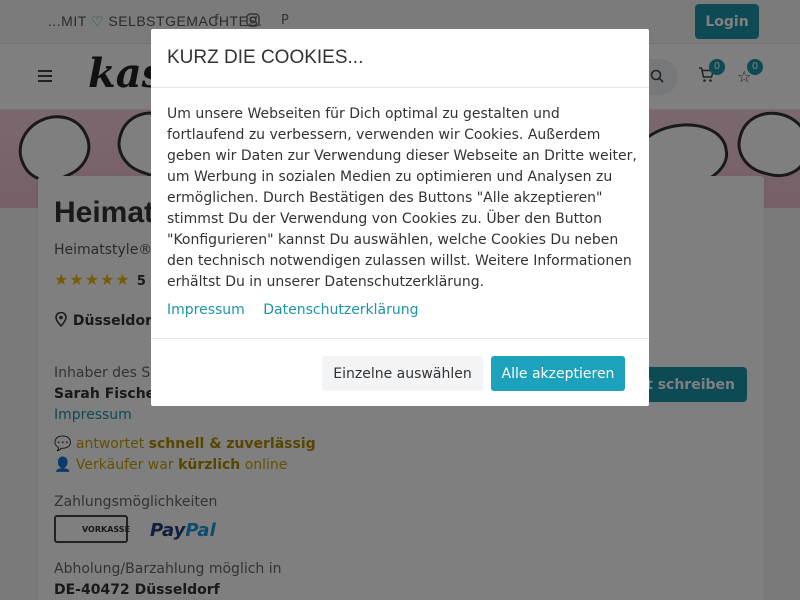 This screenshot has width=800, height=600. What do you see at coordinates (340, 310) in the screenshot?
I see `privacy-policy-link: Datenschutzerklärung` at bounding box center [340, 310].